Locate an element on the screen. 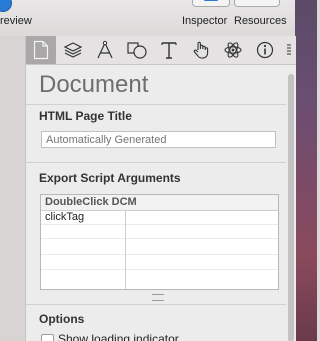 The height and width of the screenshot is (341, 320). tab-layers is located at coordinates (73, 50).